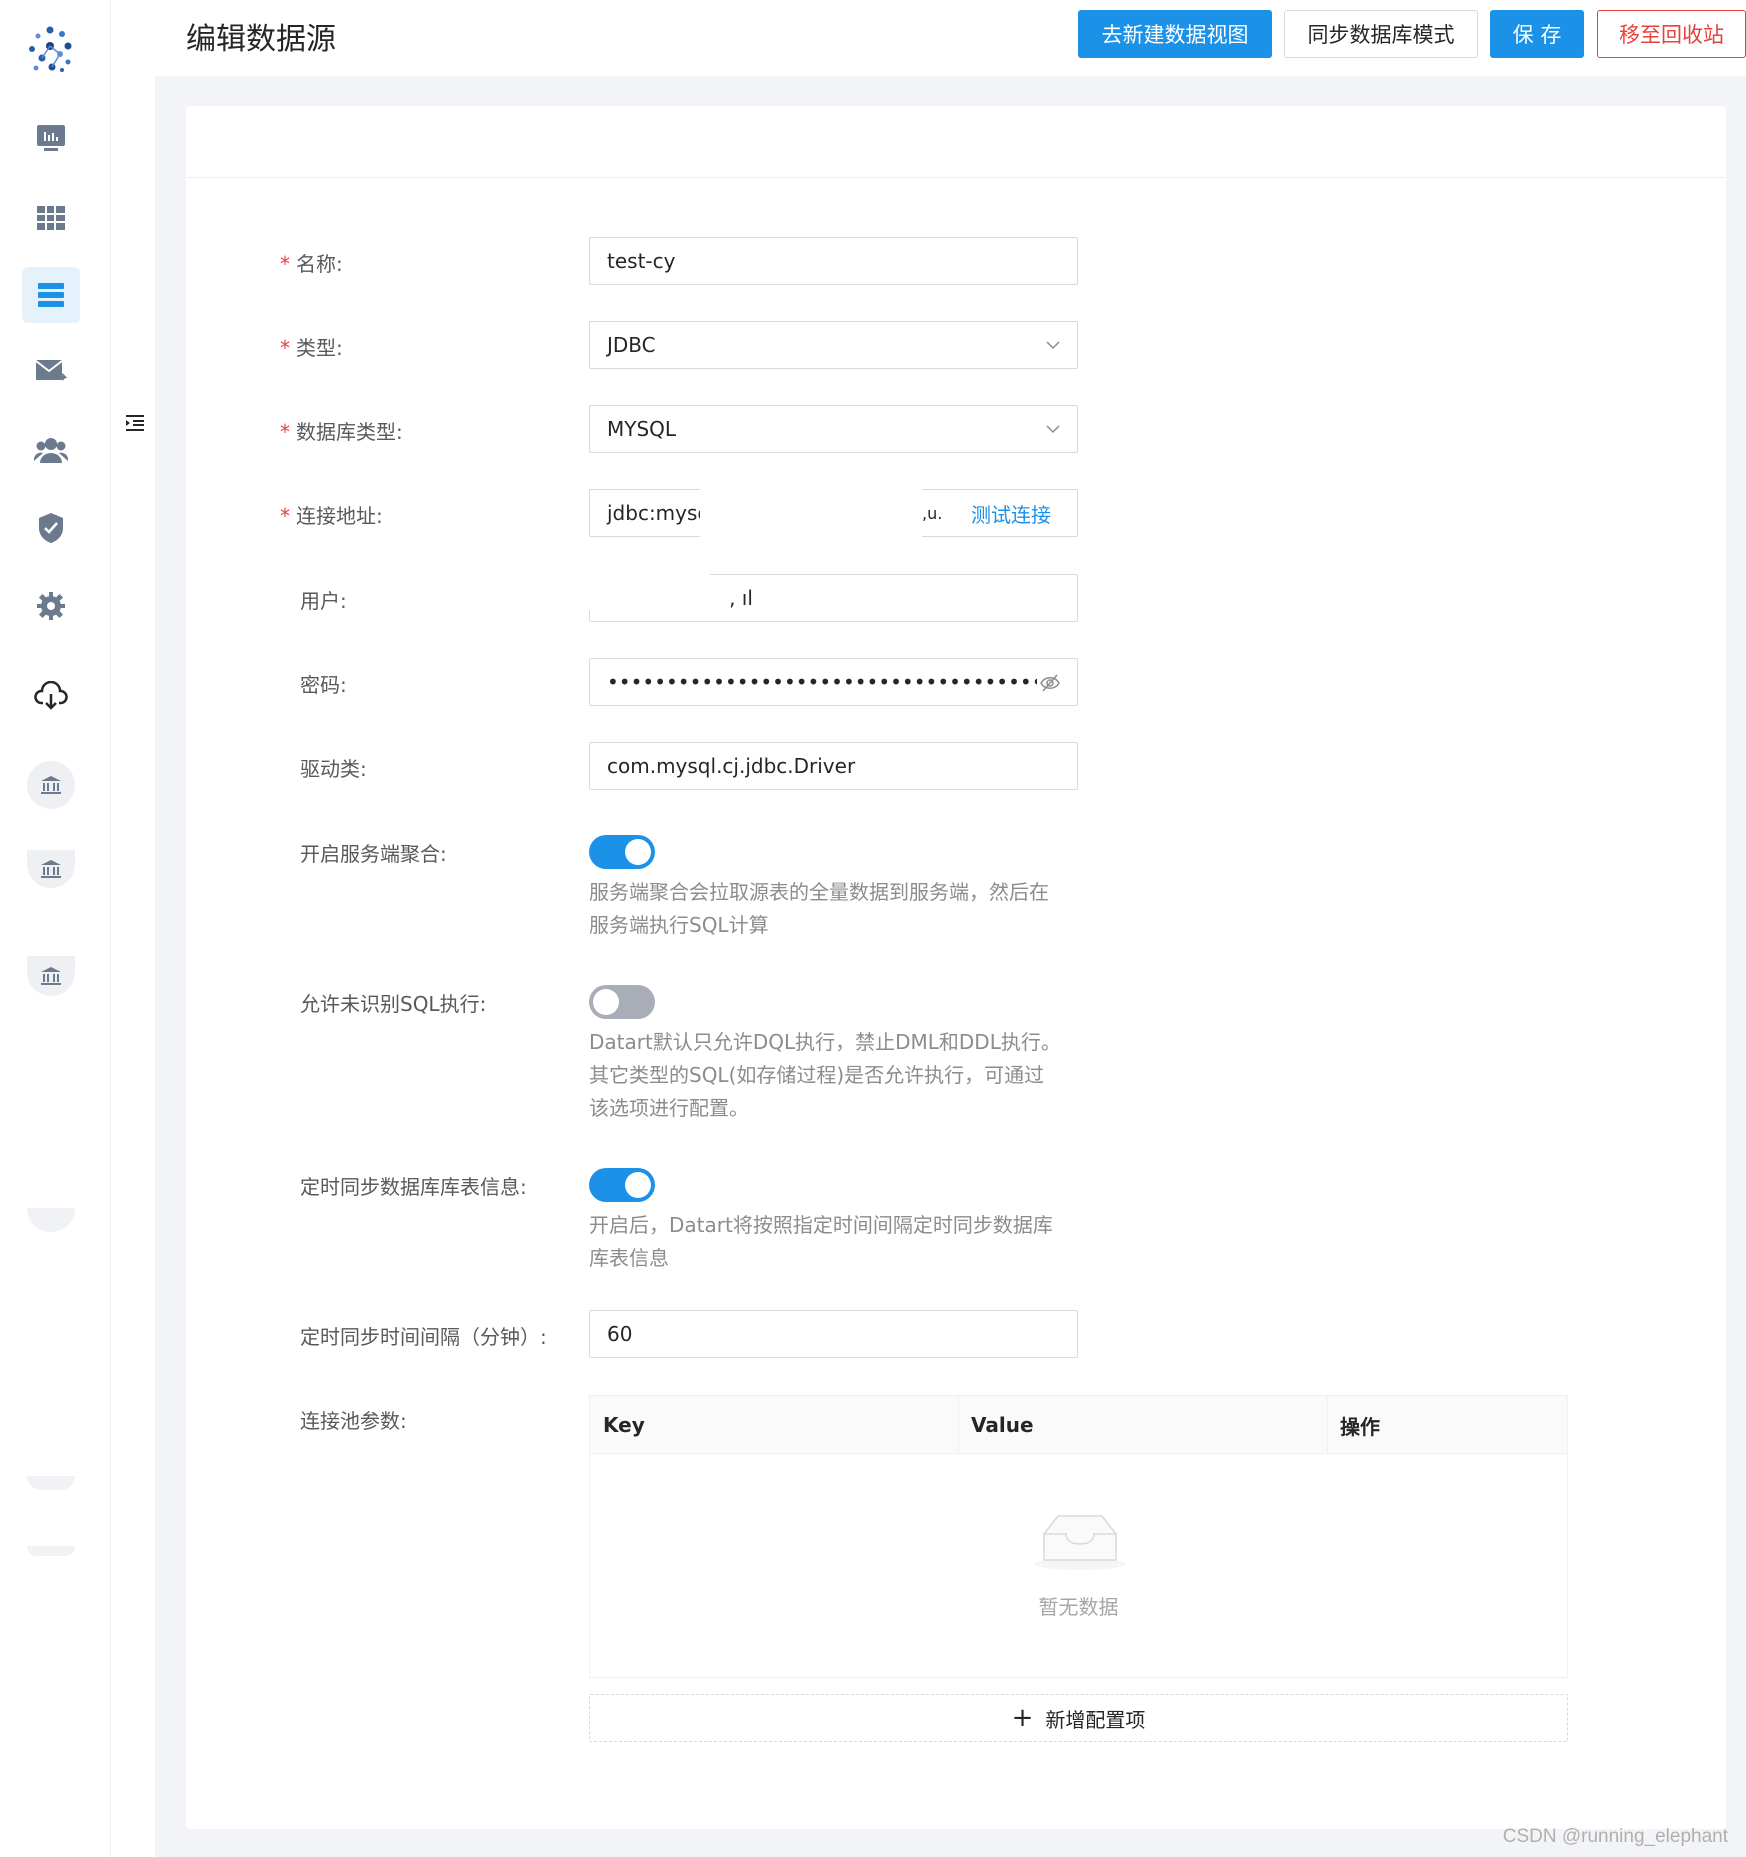 The width and height of the screenshot is (1746, 1857). I want to click on sidebar, so click(55, 928).